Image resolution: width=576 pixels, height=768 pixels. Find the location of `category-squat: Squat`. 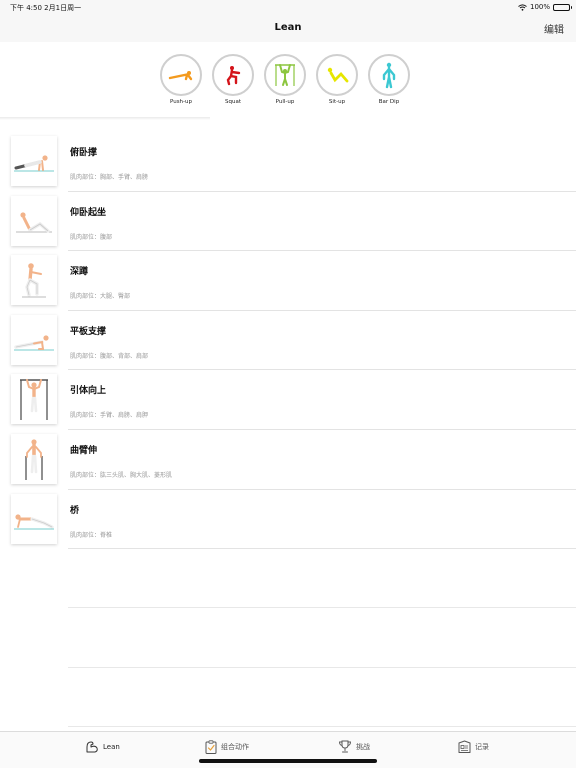

category-squat: Squat is located at coordinates (233, 79).